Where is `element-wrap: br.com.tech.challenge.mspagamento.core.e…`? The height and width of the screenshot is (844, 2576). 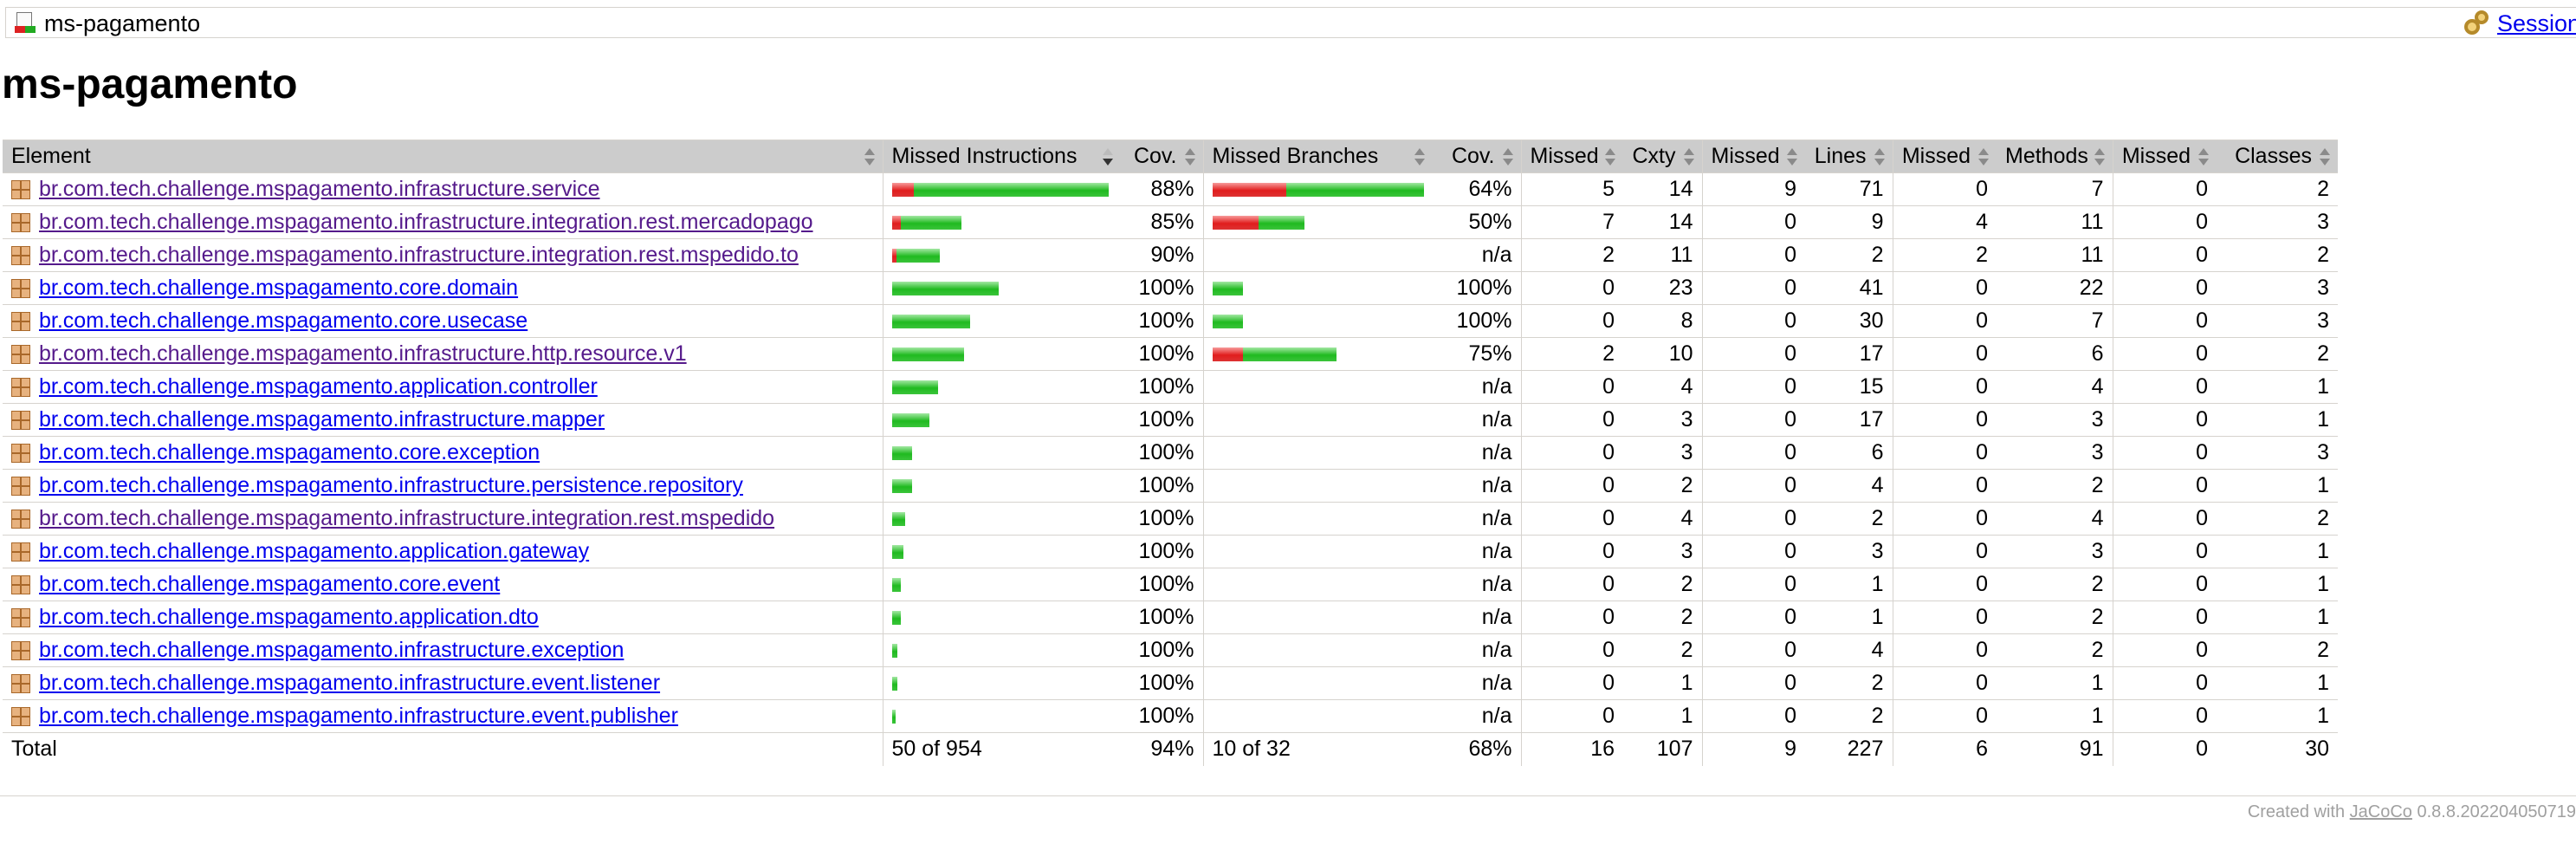
element-wrap: br.com.tech.challenge.mspagamento.core.e… is located at coordinates (442, 584).